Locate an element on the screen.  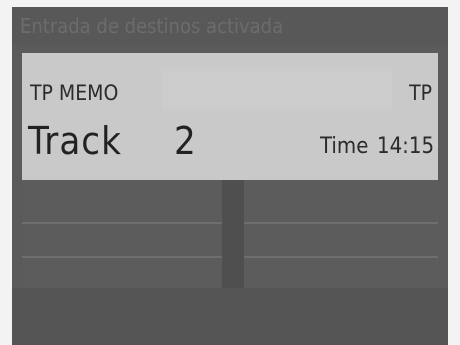
tp-indicator: TP is located at coordinates (420, 93).